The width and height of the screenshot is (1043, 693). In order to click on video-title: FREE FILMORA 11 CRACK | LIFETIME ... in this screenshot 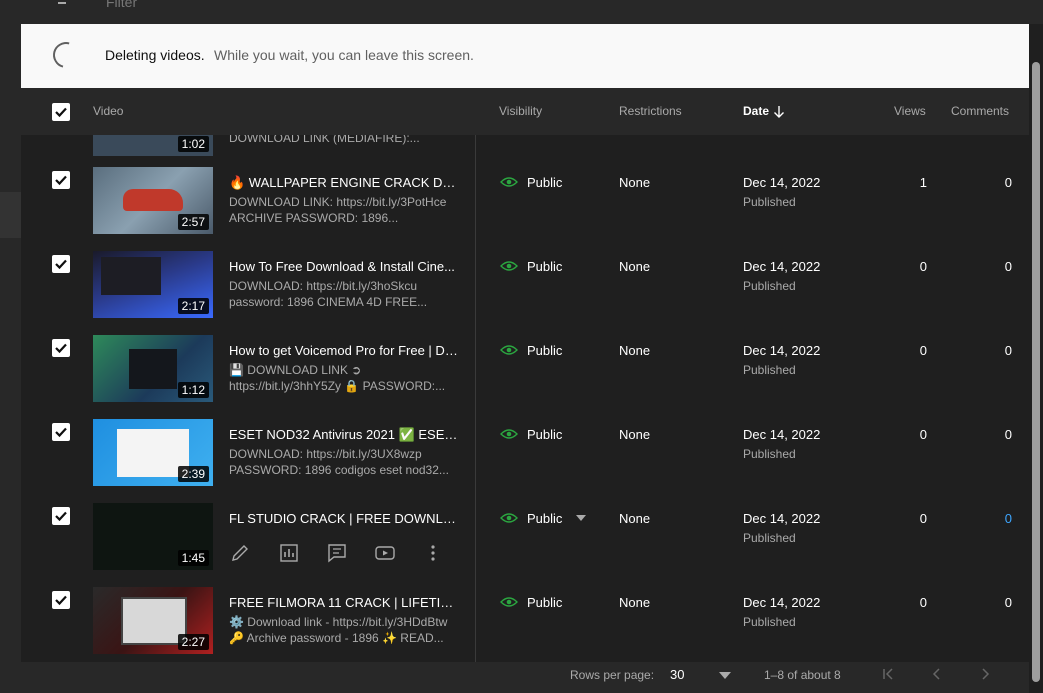, I will do `click(345, 602)`.